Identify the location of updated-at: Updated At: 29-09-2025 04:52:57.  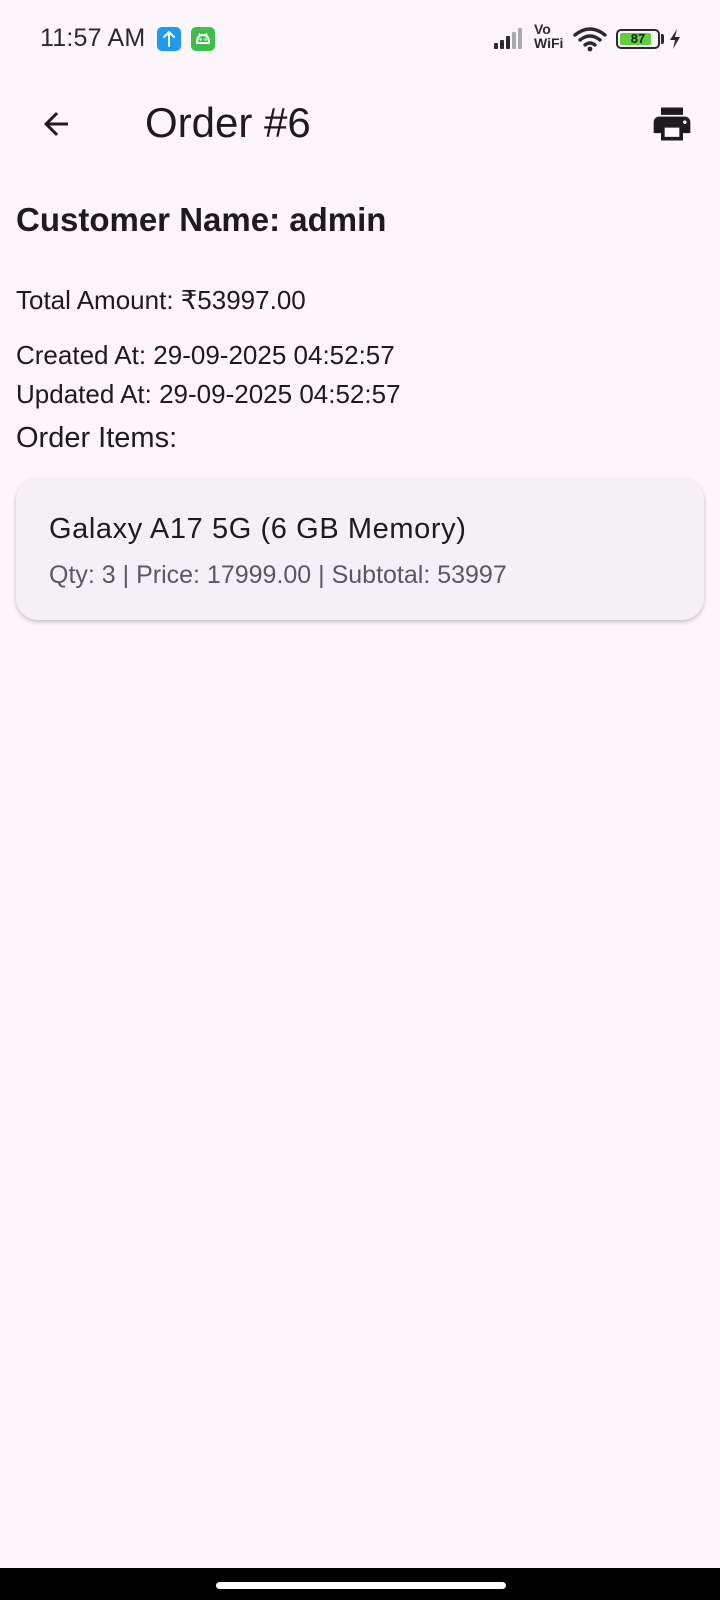
(208, 394).